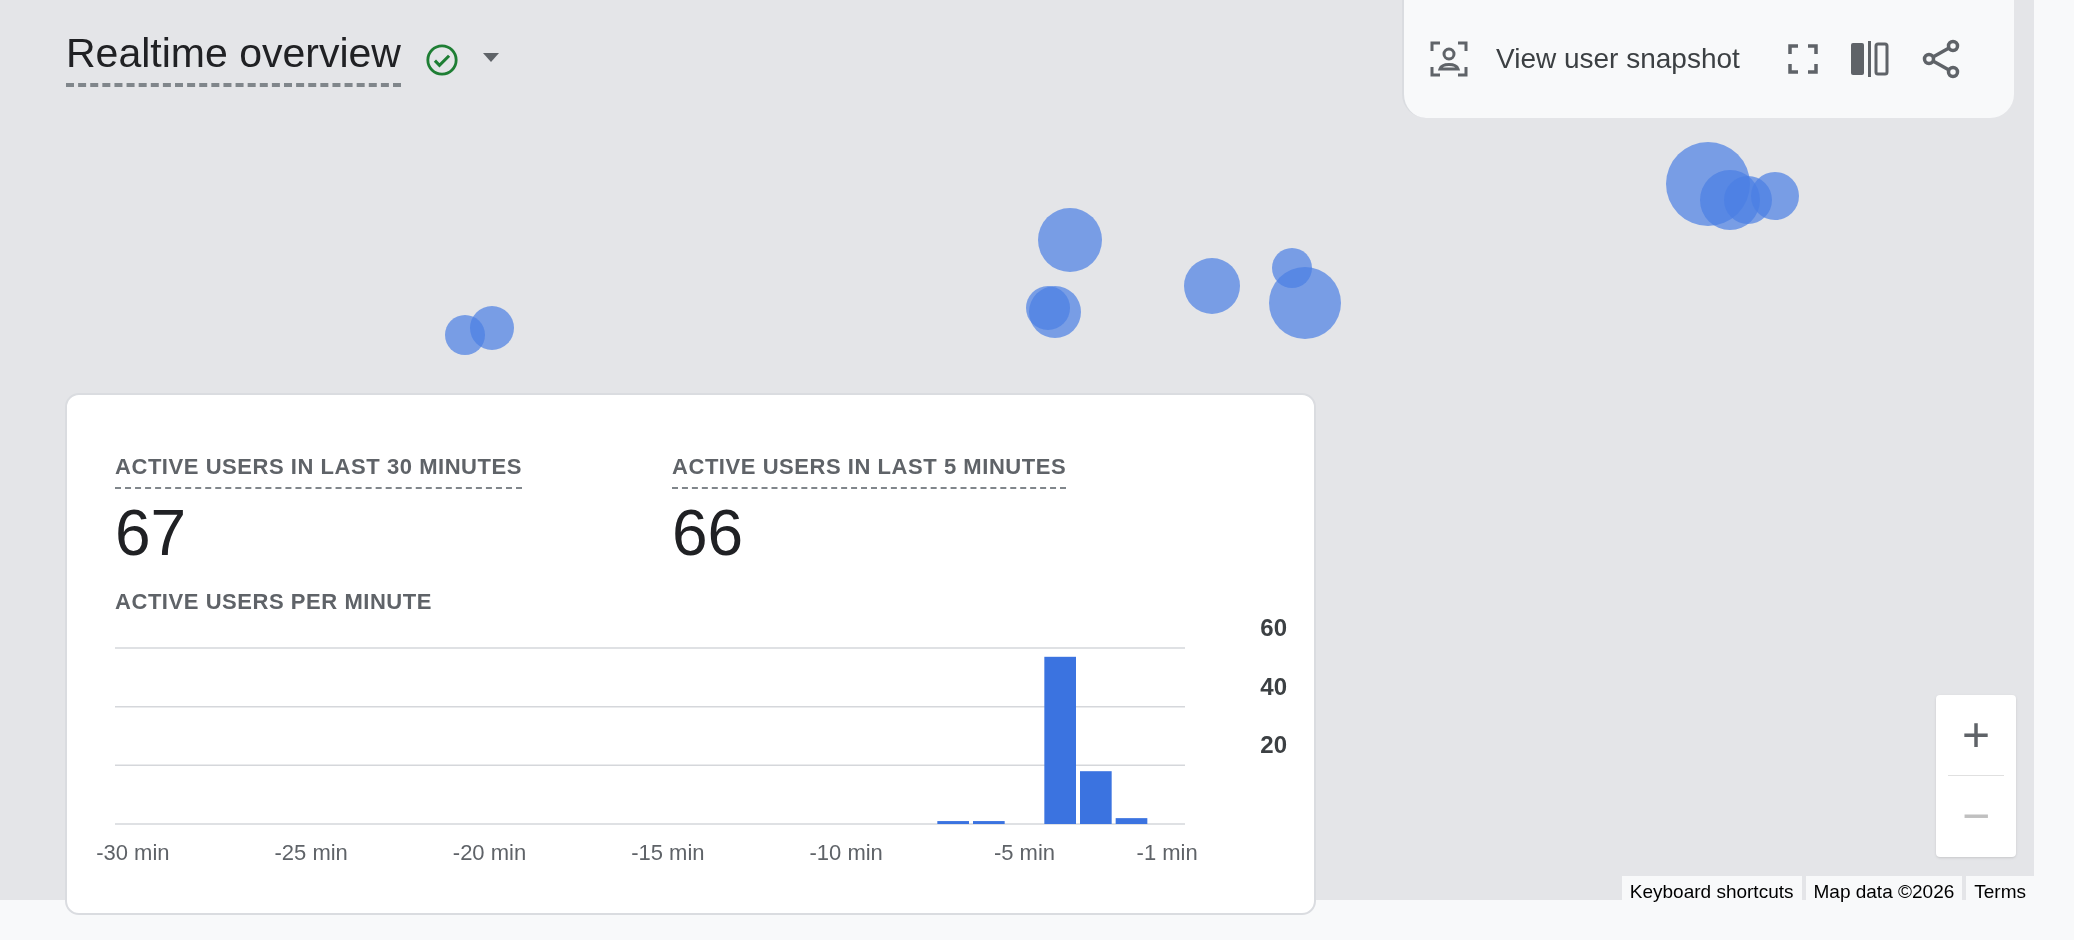  I want to click on check-circle-icon, so click(441, 59).